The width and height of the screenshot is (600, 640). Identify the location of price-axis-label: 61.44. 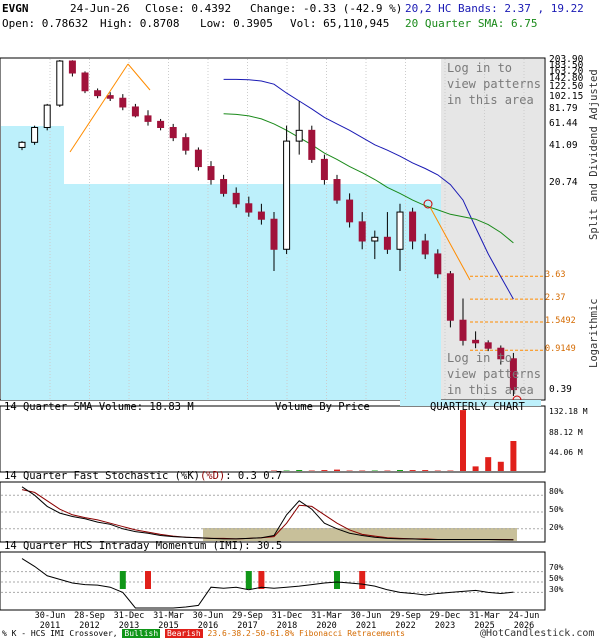
(563, 124).